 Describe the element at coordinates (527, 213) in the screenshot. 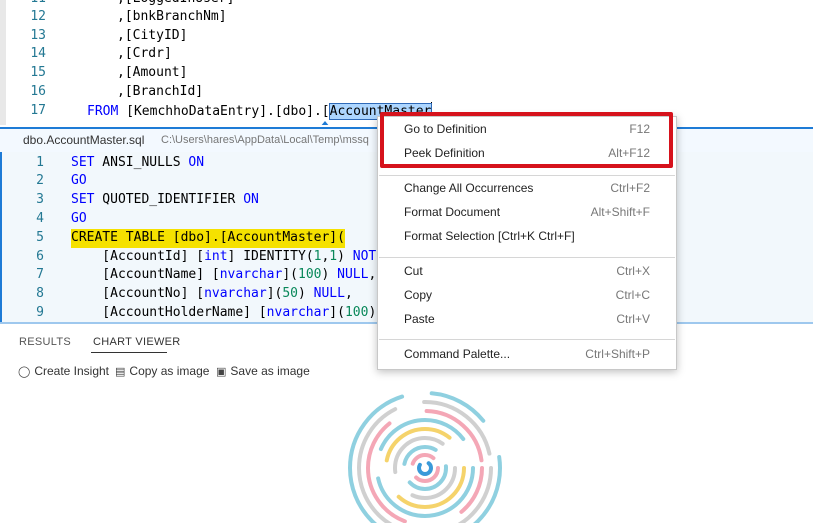

I see `menu-item-format-document: Format Document Alt+Shift+F` at that location.